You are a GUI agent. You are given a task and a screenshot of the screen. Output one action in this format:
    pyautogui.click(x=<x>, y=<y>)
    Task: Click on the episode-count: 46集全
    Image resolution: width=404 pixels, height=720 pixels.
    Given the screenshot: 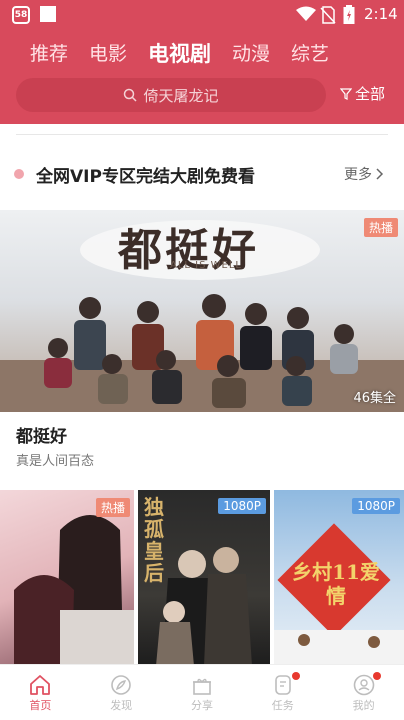 What is the action you would take?
    pyautogui.click(x=374, y=398)
    